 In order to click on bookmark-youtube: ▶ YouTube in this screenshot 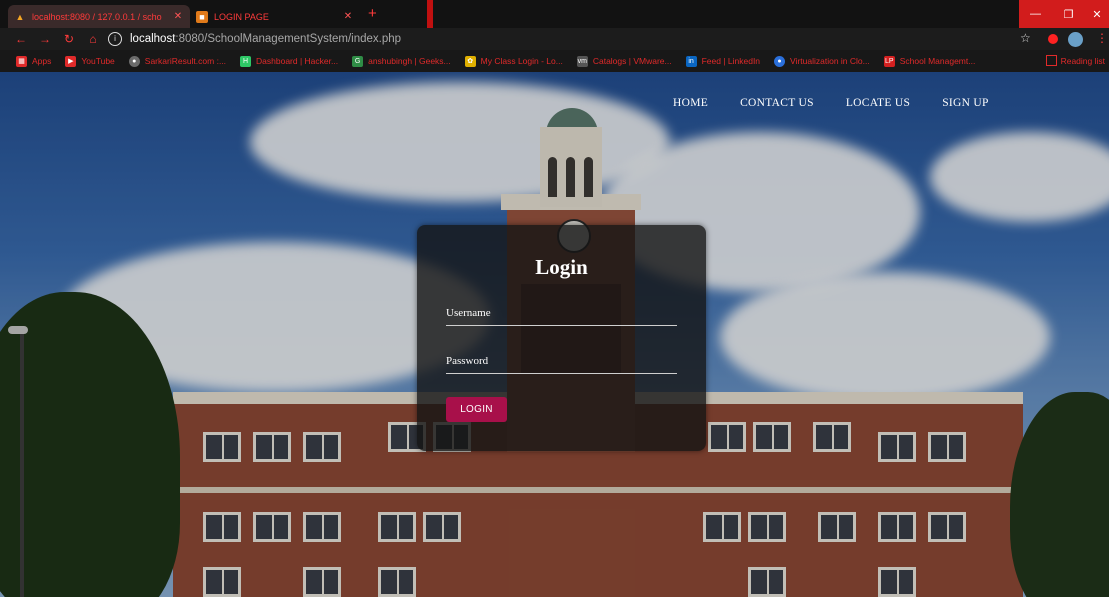, I will do `click(90, 61)`.